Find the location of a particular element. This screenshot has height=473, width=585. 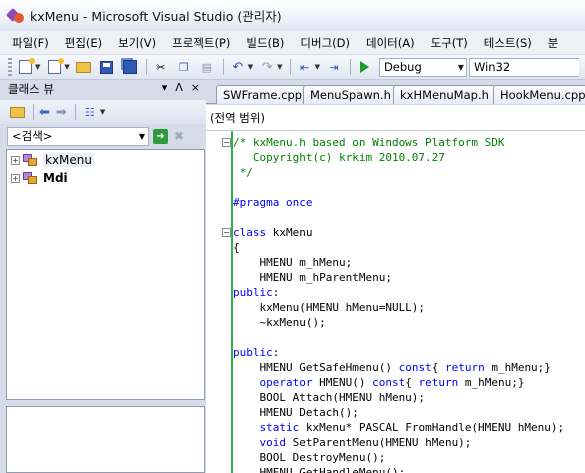

navigate-forward-button: ⇥ is located at coordinates (334, 67).